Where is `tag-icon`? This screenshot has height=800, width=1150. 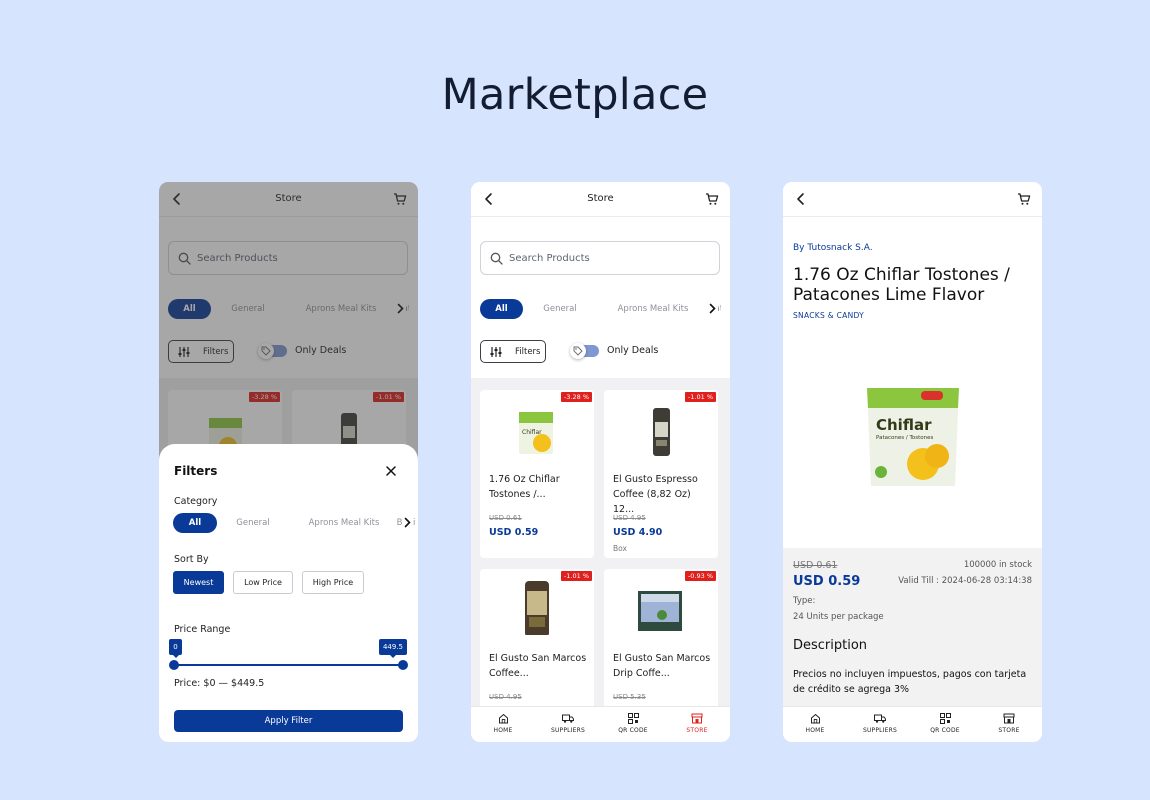
tag-icon is located at coordinates (578, 351).